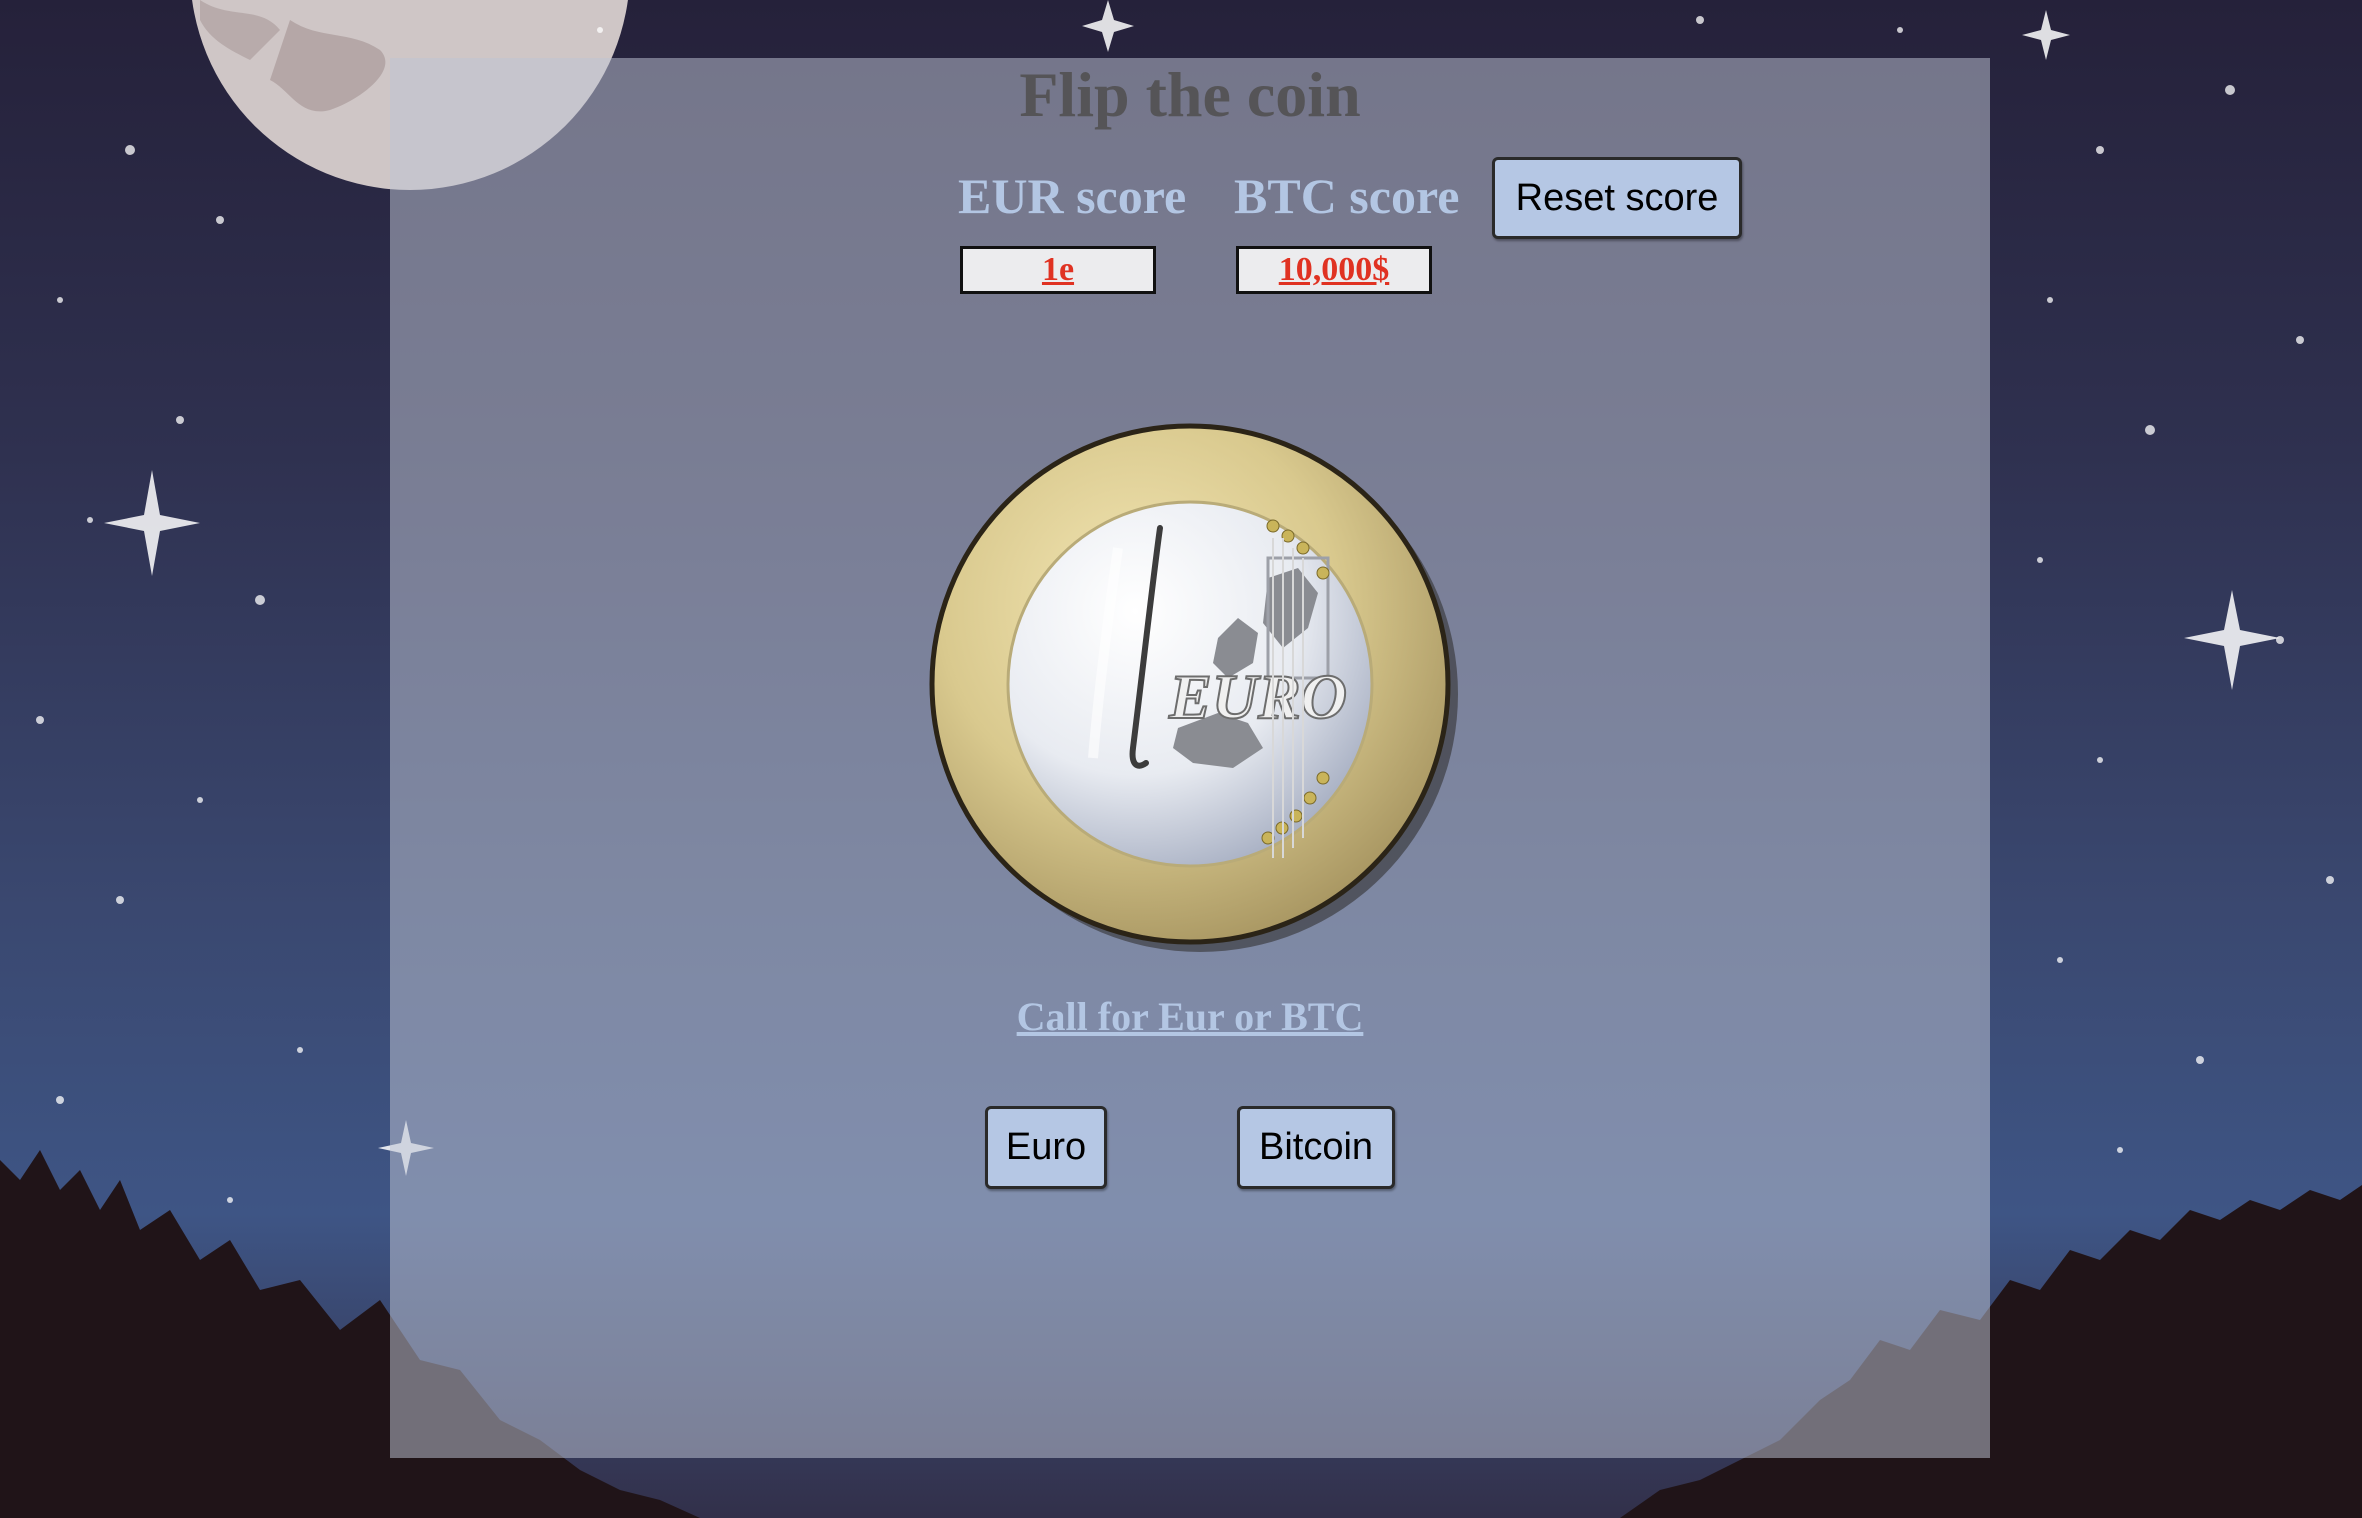 Image resolution: width=2362 pixels, height=1518 pixels. What do you see at coordinates (1617, 198) in the screenshot?
I see `reset-score-button: Reset score` at bounding box center [1617, 198].